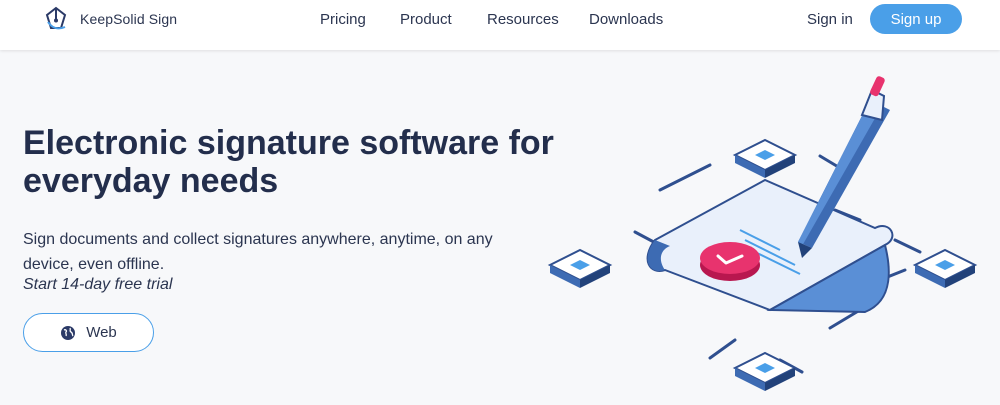 The image size is (1000, 405). I want to click on sign-in-link: Sign in, so click(830, 19).